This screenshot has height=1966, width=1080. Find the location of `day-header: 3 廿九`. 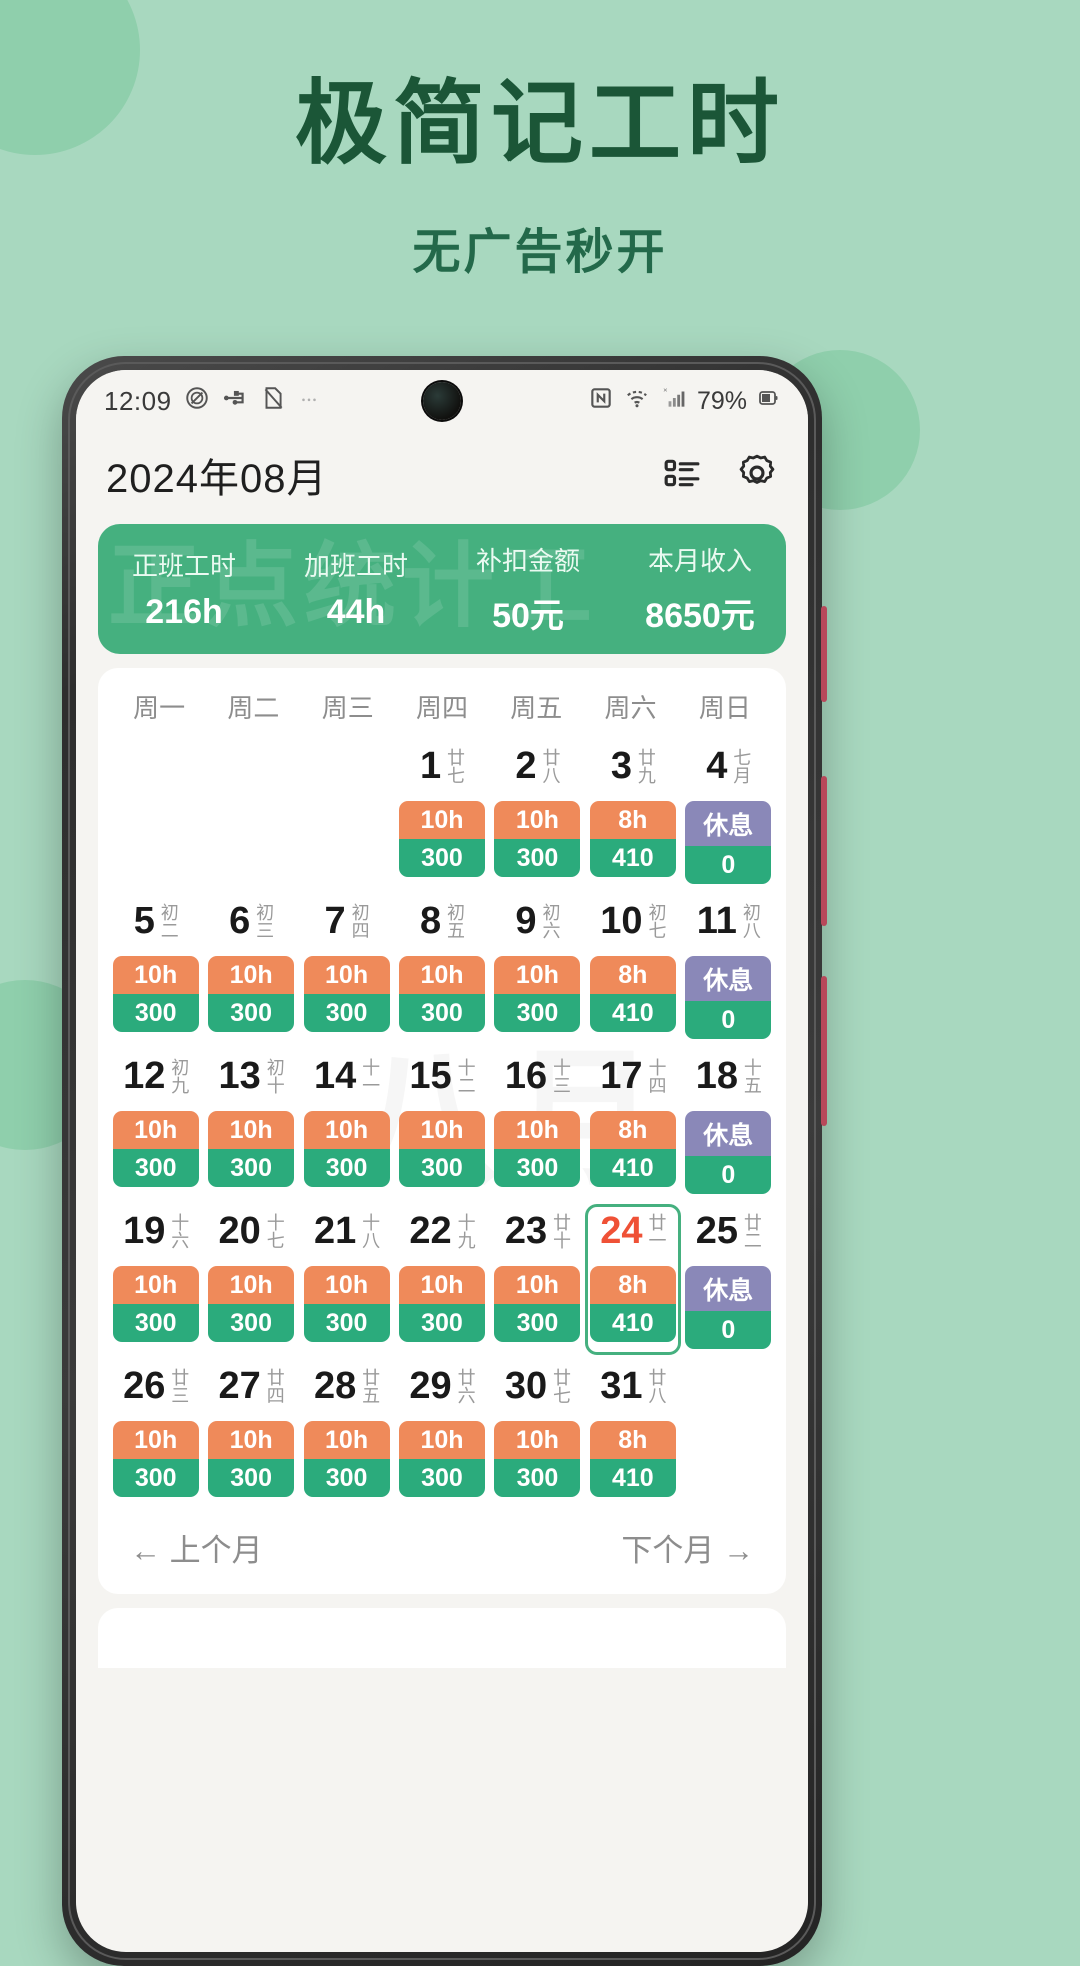

day-header: 3 廿九 is located at coordinates (633, 771).